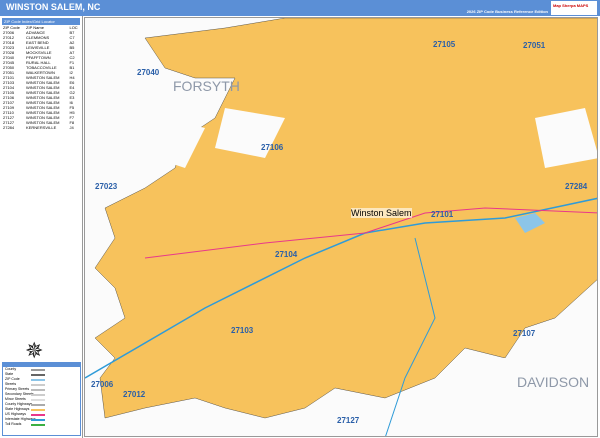 This screenshot has height=438, width=600. I want to click on legend-label: ZIP Code, so click(12, 379).